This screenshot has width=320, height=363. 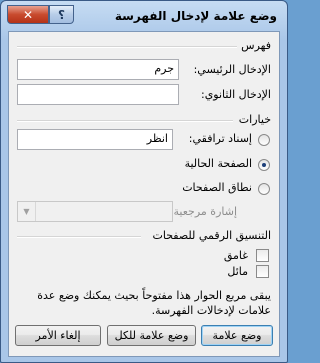 I want to click on cross-reference-label: إسناد ترافقي:, so click(x=220, y=138).